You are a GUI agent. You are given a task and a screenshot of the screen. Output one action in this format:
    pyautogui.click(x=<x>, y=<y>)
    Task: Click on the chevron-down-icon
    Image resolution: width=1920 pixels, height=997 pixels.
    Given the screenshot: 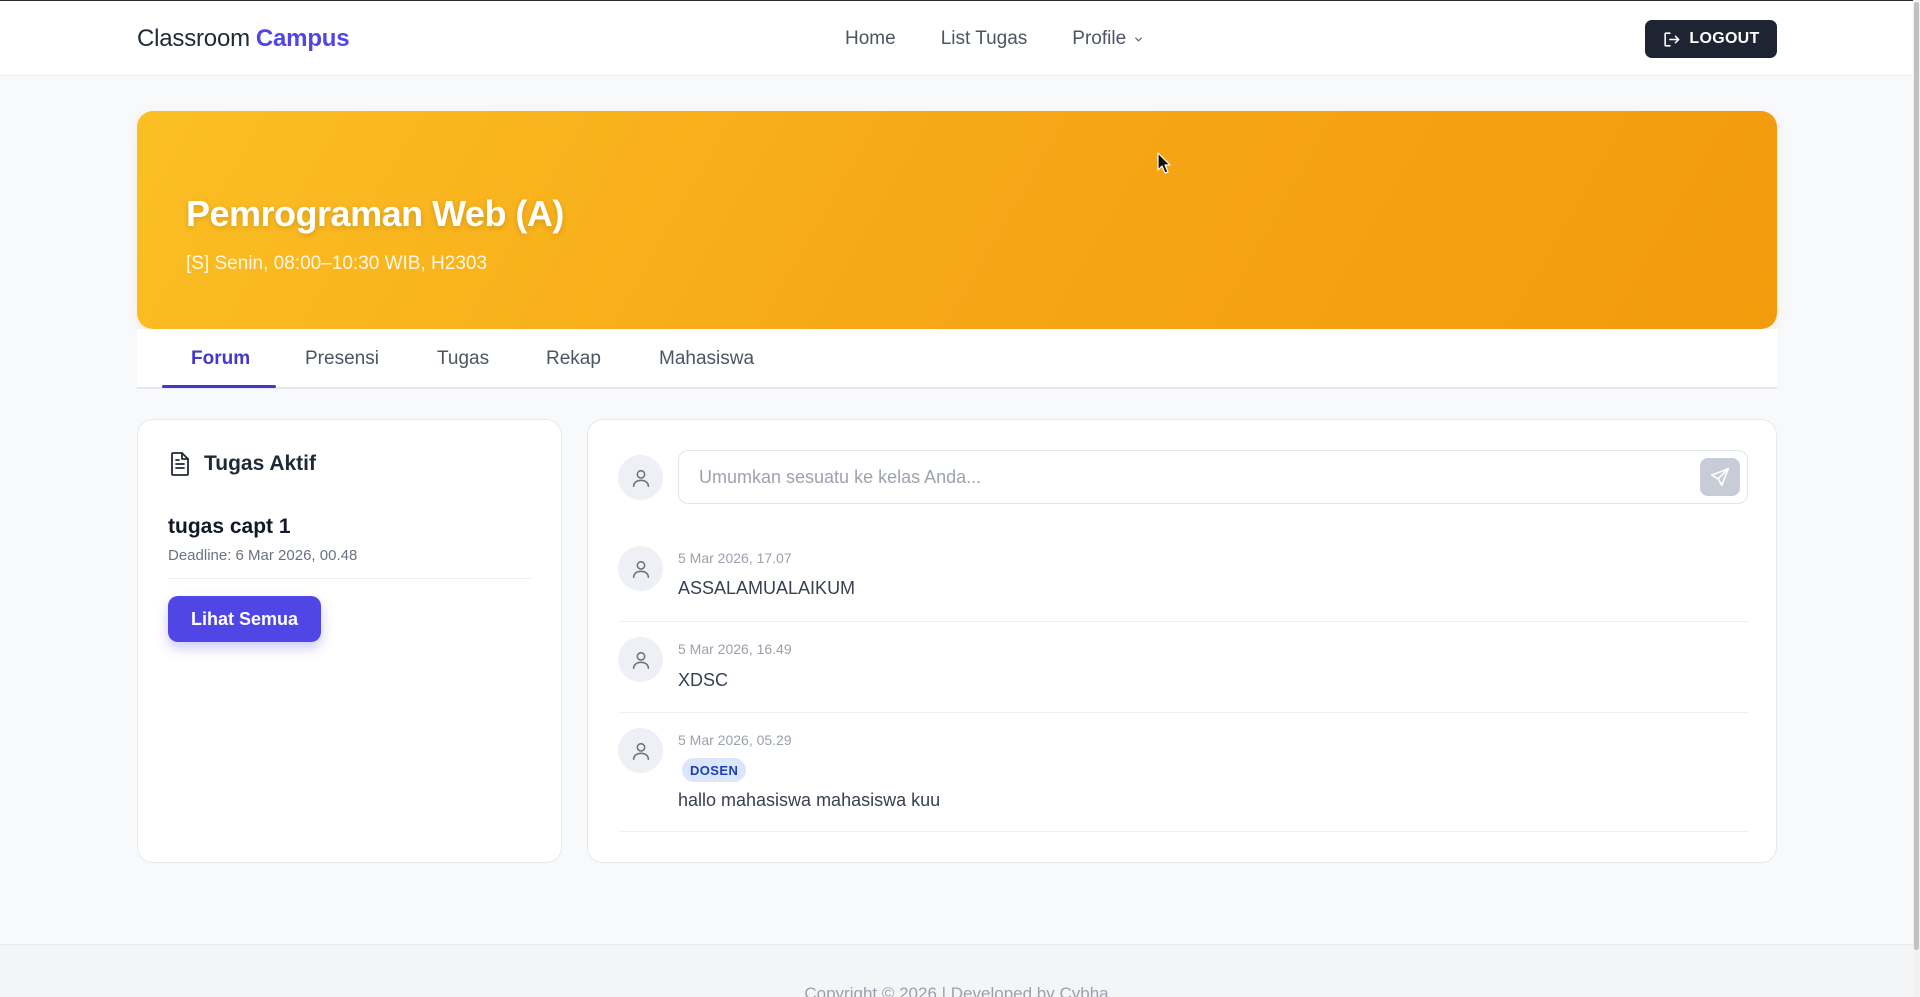 What is the action you would take?
    pyautogui.click(x=1139, y=39)
    